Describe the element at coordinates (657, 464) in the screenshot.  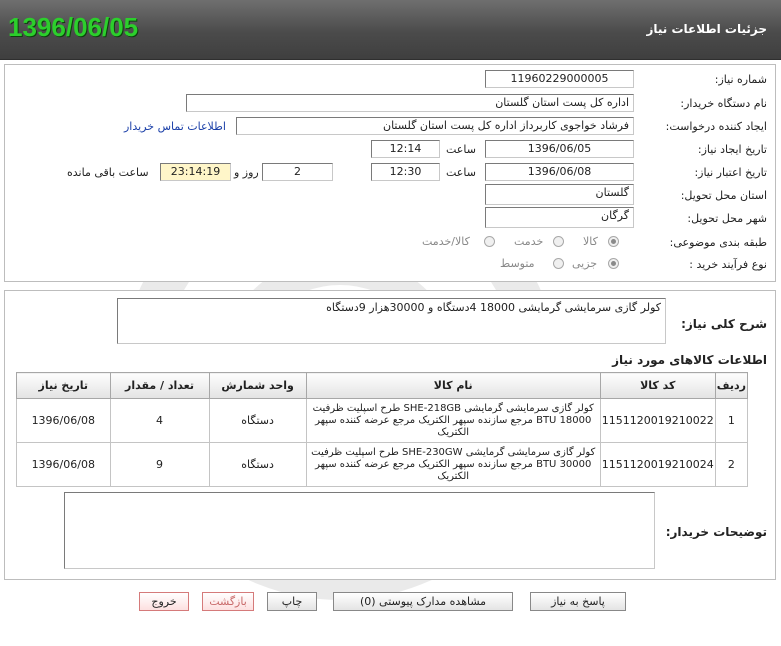
I see `cell-item-code: 1151120019210024` at that location.